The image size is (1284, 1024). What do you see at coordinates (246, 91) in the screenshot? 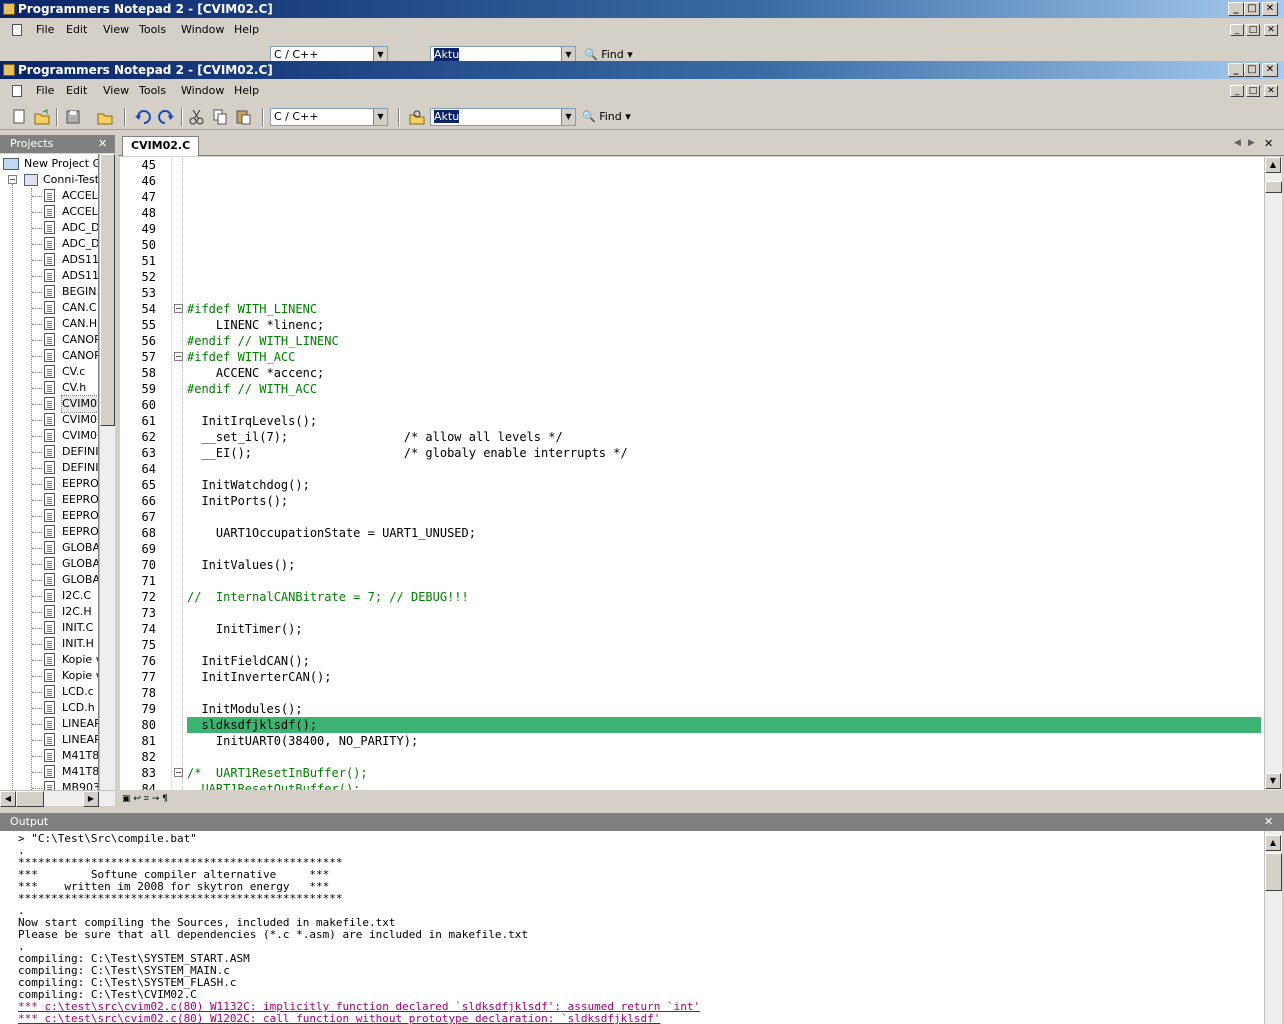
I see `menu-help: Help` at bounding box center [246, 91].